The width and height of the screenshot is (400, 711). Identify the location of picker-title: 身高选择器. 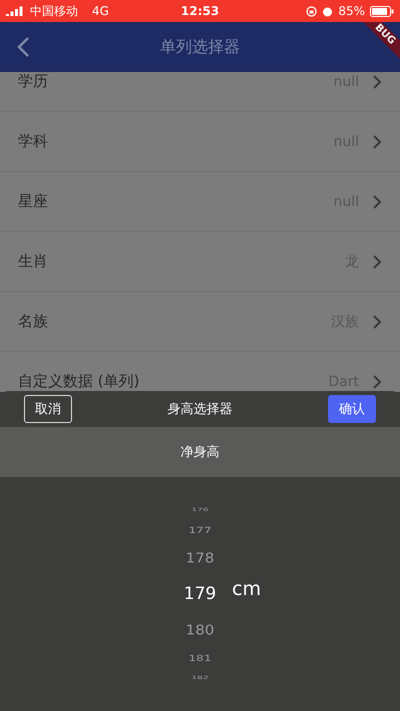
(200, 409).